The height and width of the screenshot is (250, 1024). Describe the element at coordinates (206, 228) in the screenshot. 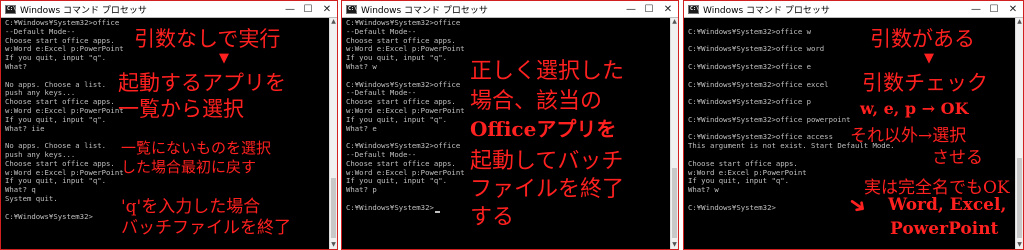

I see `annotation-batch-exit: バッチファイルを終了` at that location.